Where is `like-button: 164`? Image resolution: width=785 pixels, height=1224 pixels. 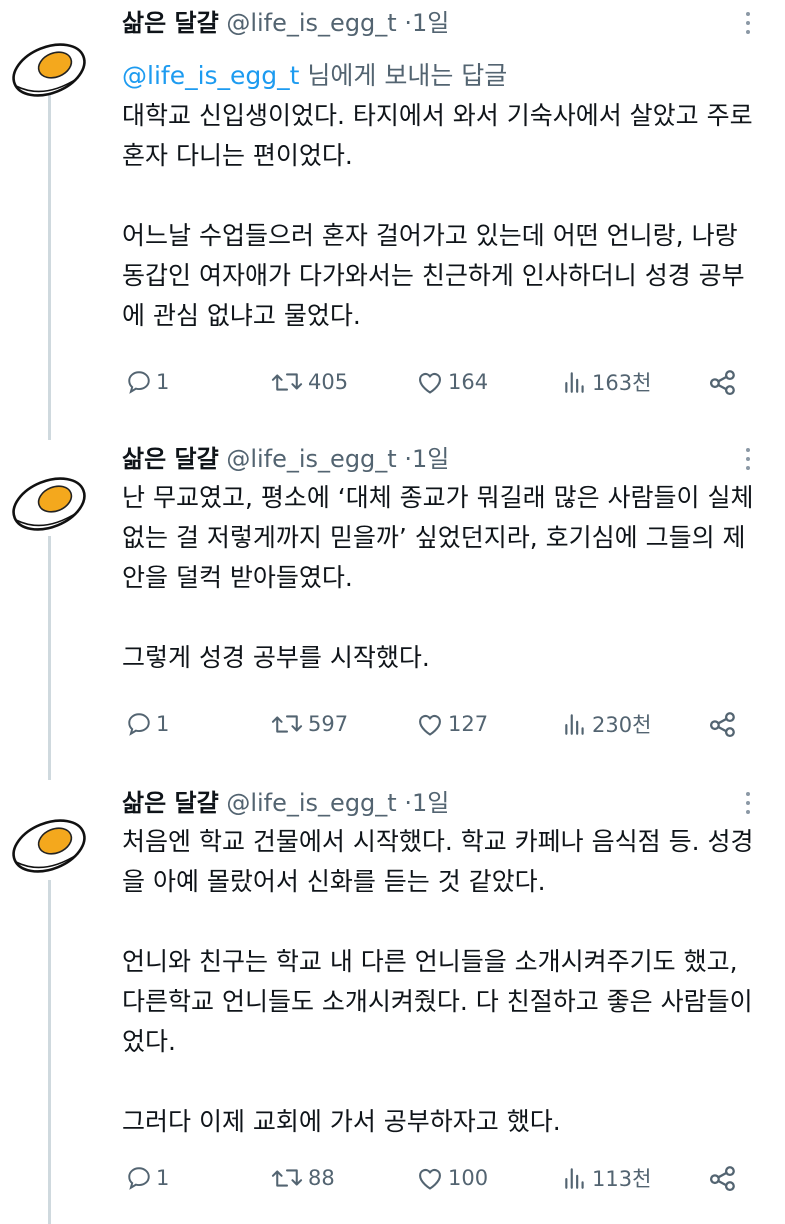
like-button: 164 is located at coordinates (452, 382).